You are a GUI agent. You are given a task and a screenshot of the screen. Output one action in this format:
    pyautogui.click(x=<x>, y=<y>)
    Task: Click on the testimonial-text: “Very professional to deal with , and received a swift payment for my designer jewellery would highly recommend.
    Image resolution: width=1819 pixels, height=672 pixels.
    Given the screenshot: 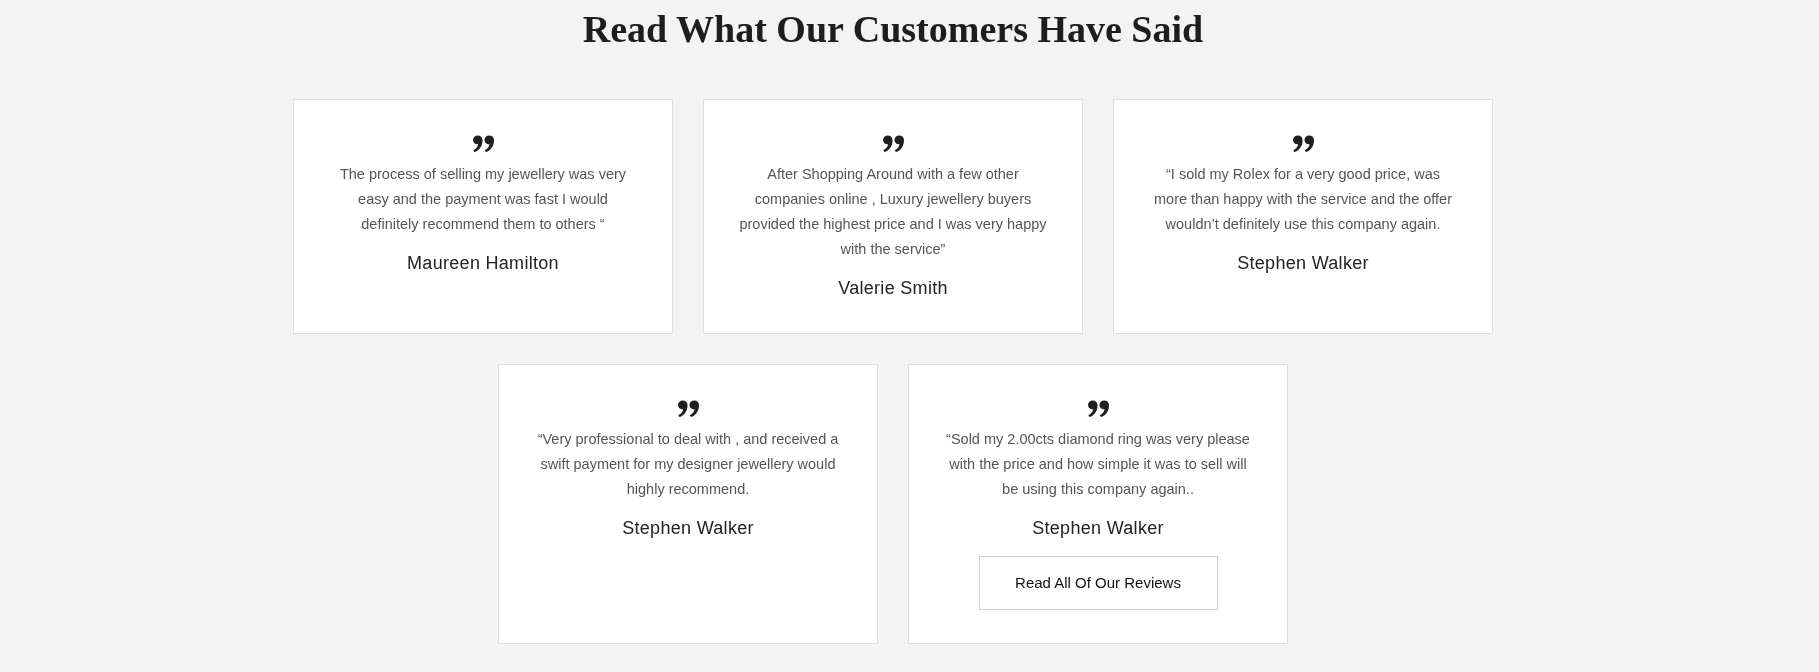 What is the action you would take?
    pyautogui.click(x=688, y=464)
    